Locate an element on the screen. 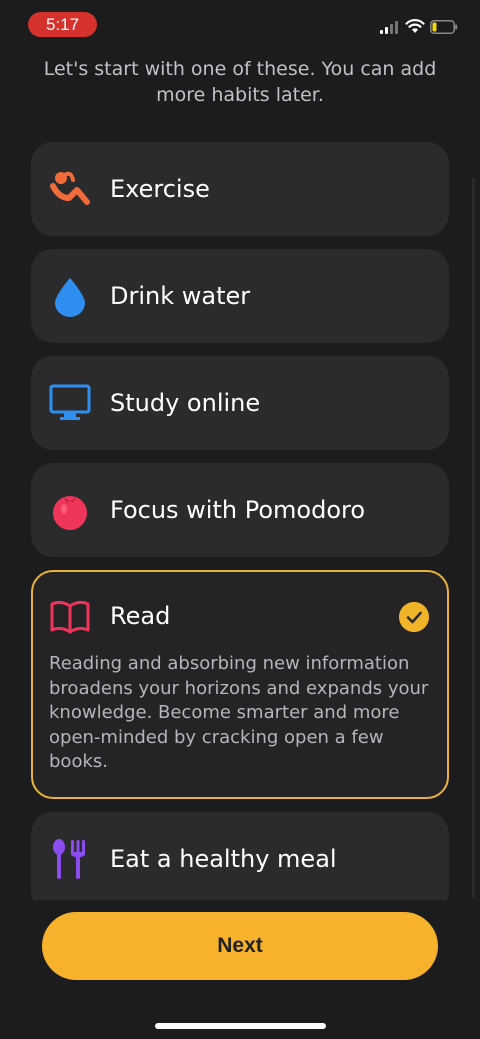 Image resolution: width=480 pixels, height=1039 pixels. habit-card-healthy-meal: Eat a healthy meal is located at coordinates (240, 862).